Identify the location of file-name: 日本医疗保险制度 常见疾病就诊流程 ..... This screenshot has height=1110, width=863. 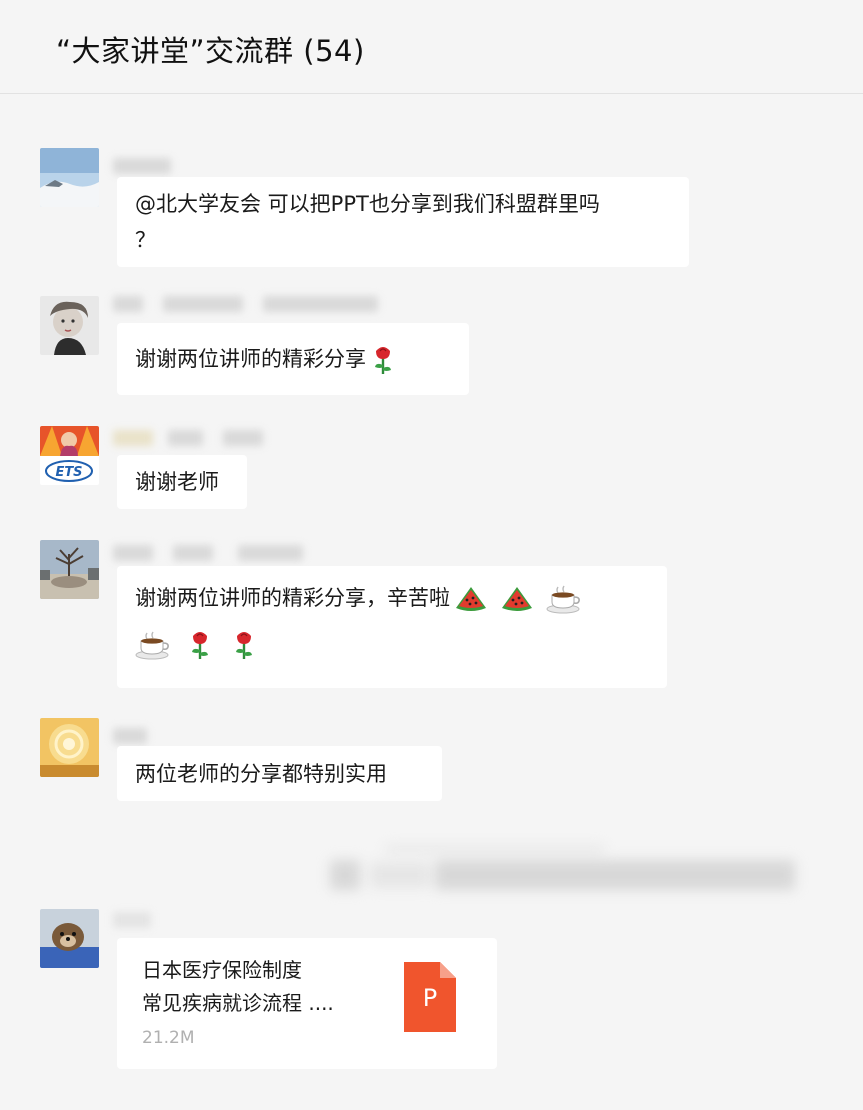
(264, 987).